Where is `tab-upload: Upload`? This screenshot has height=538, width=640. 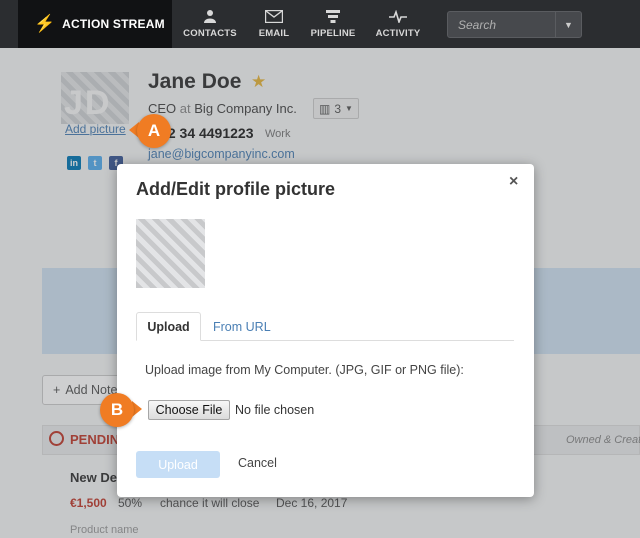
tab-upload: Upload is located at coordinates (168, 326).